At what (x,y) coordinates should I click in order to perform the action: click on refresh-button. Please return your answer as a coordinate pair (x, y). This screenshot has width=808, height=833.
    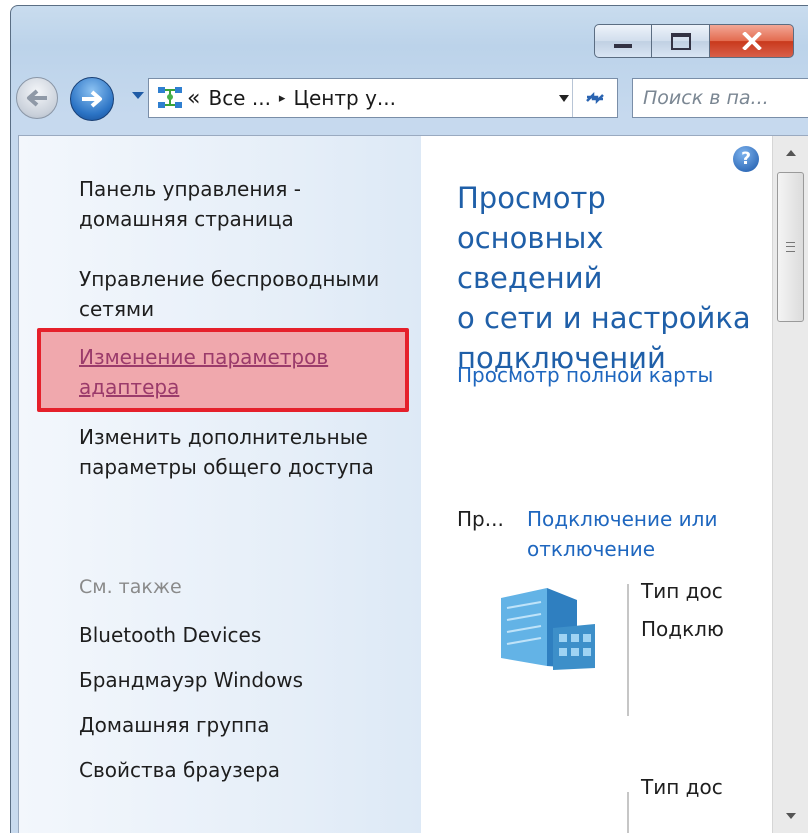
    Looking at the image, I should click on (594, 98).